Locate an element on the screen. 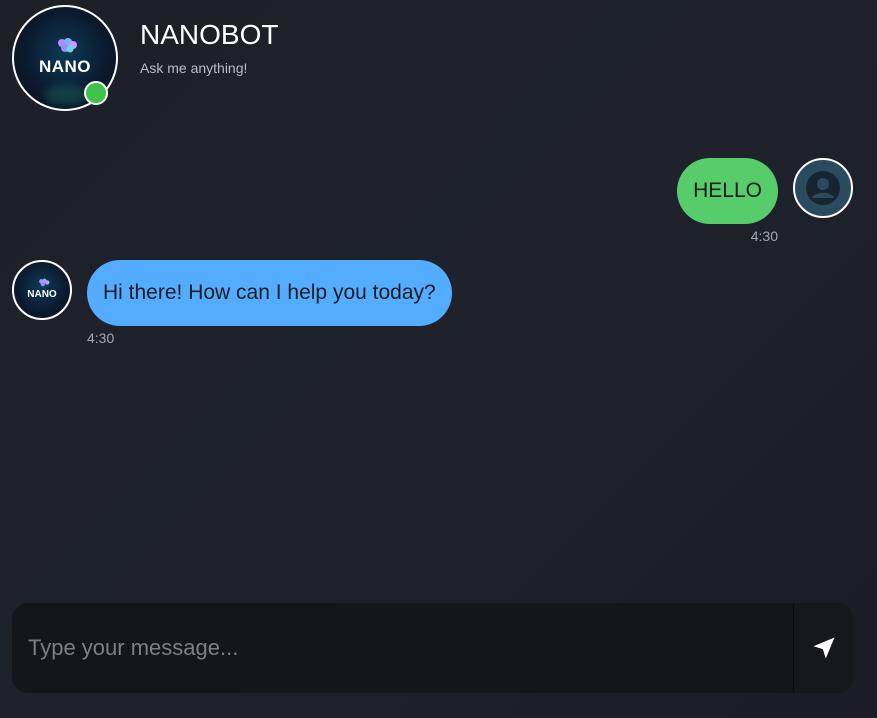 The image size is (877, 718). user-message-bubble: HELLO is located at coordinates (727, 191).